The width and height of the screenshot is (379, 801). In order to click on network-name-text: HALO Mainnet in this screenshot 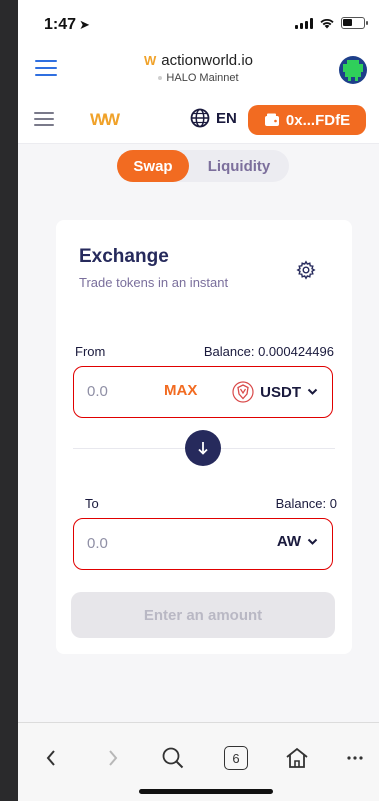, I will do `click(202, 78)`.